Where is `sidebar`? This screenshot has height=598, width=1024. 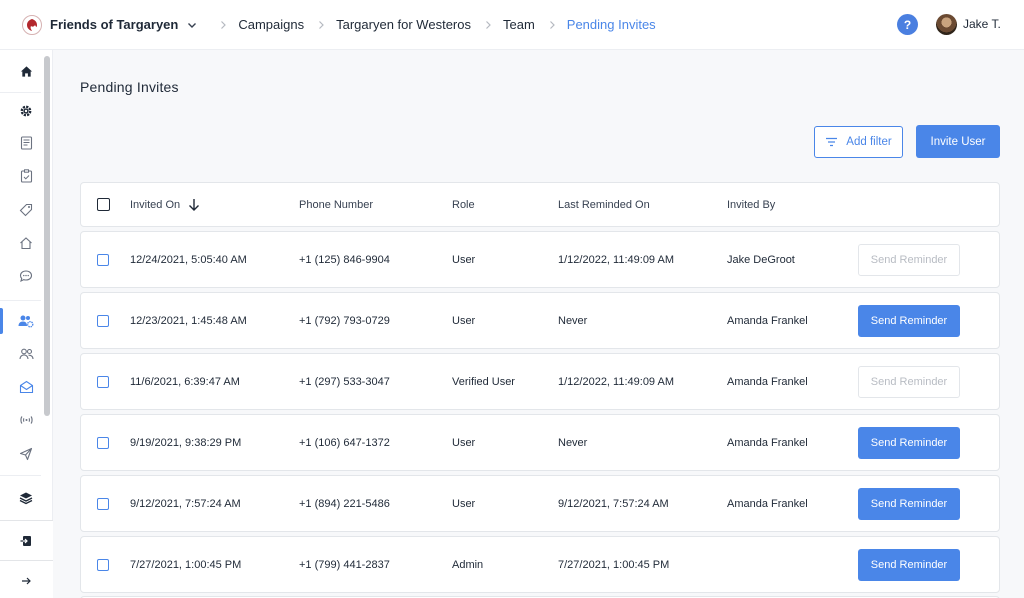 sidebar is located at coordinates (26, 324).